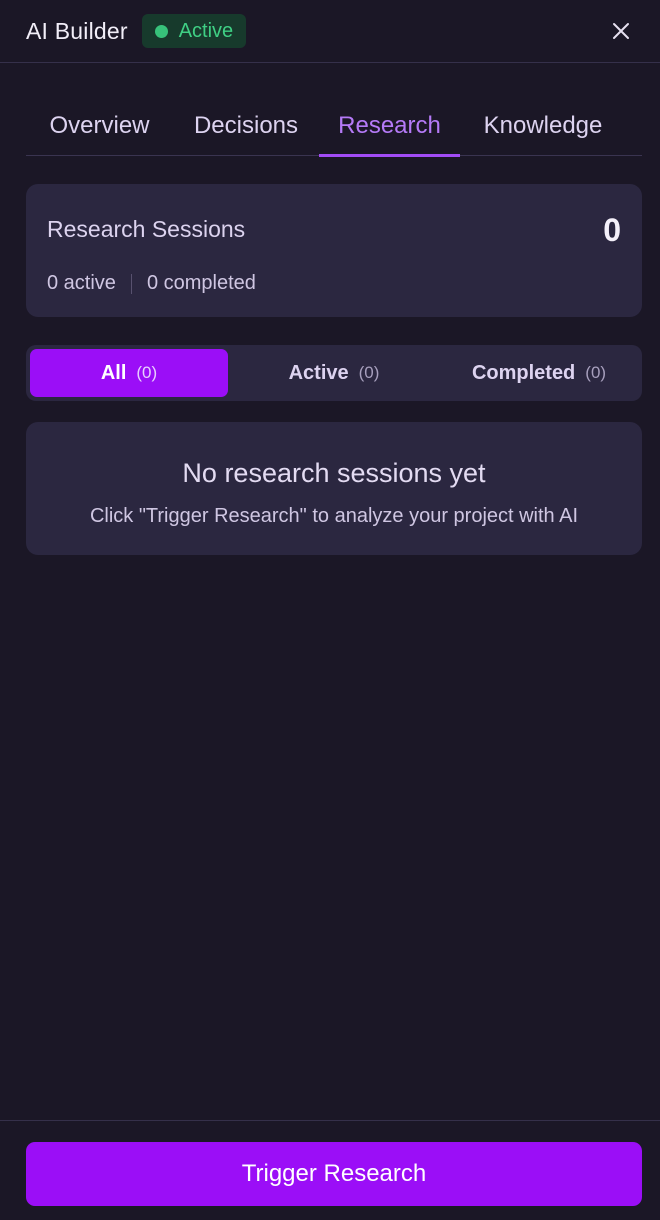  Describe the element at coordinates (318, 372) in the screenshot. I see `filter-label: Active` at that location.